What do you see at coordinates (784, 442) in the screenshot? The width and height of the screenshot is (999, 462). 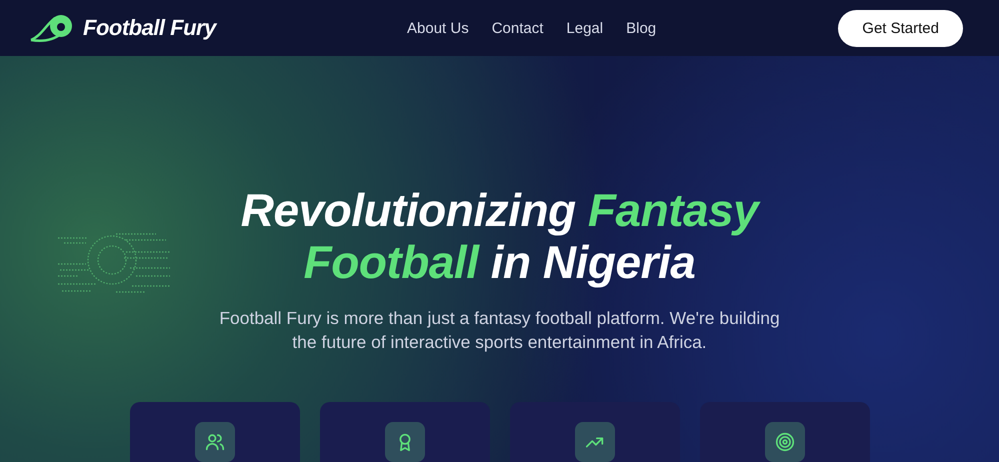 I see `target-icon` at bounding box center [784, 442].